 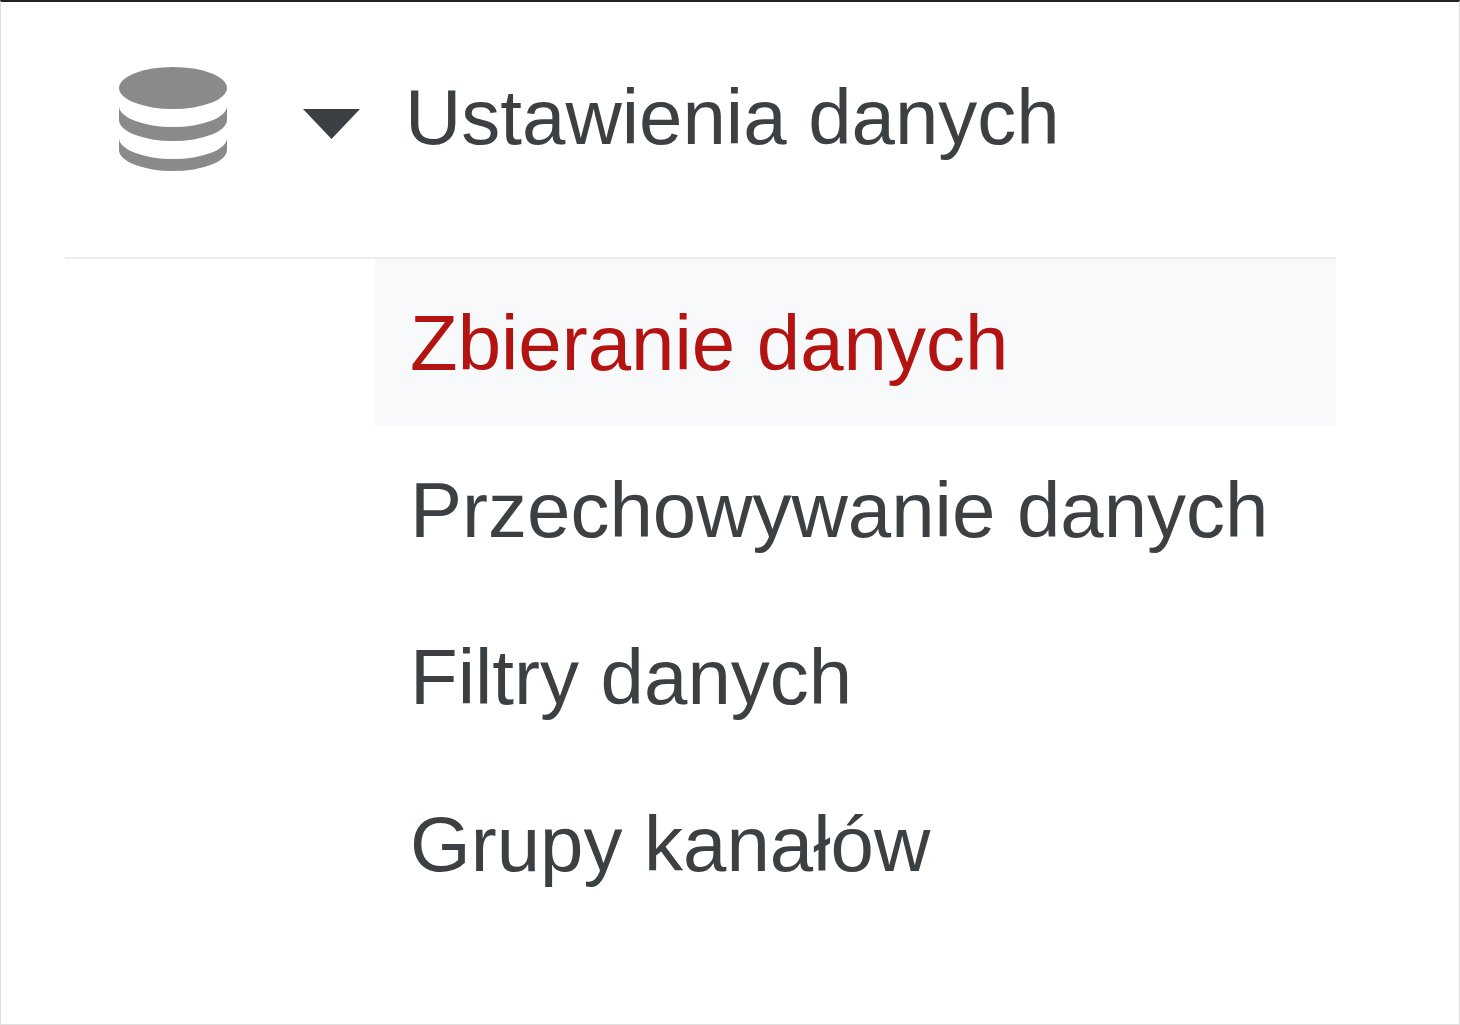 What do you see at coordinates (855, 676) in the screenshot?
I see `nav-item: Filtry danych` at bounding box center [855, 676].